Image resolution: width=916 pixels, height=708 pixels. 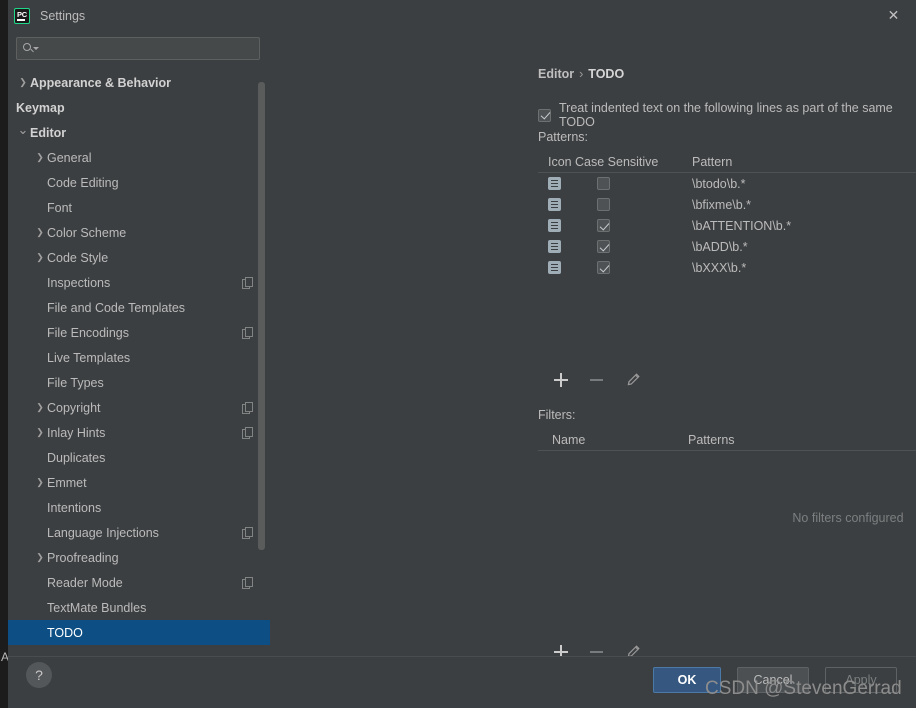 I want to click on pattern-icon-cell, so click(x=556, y=183).